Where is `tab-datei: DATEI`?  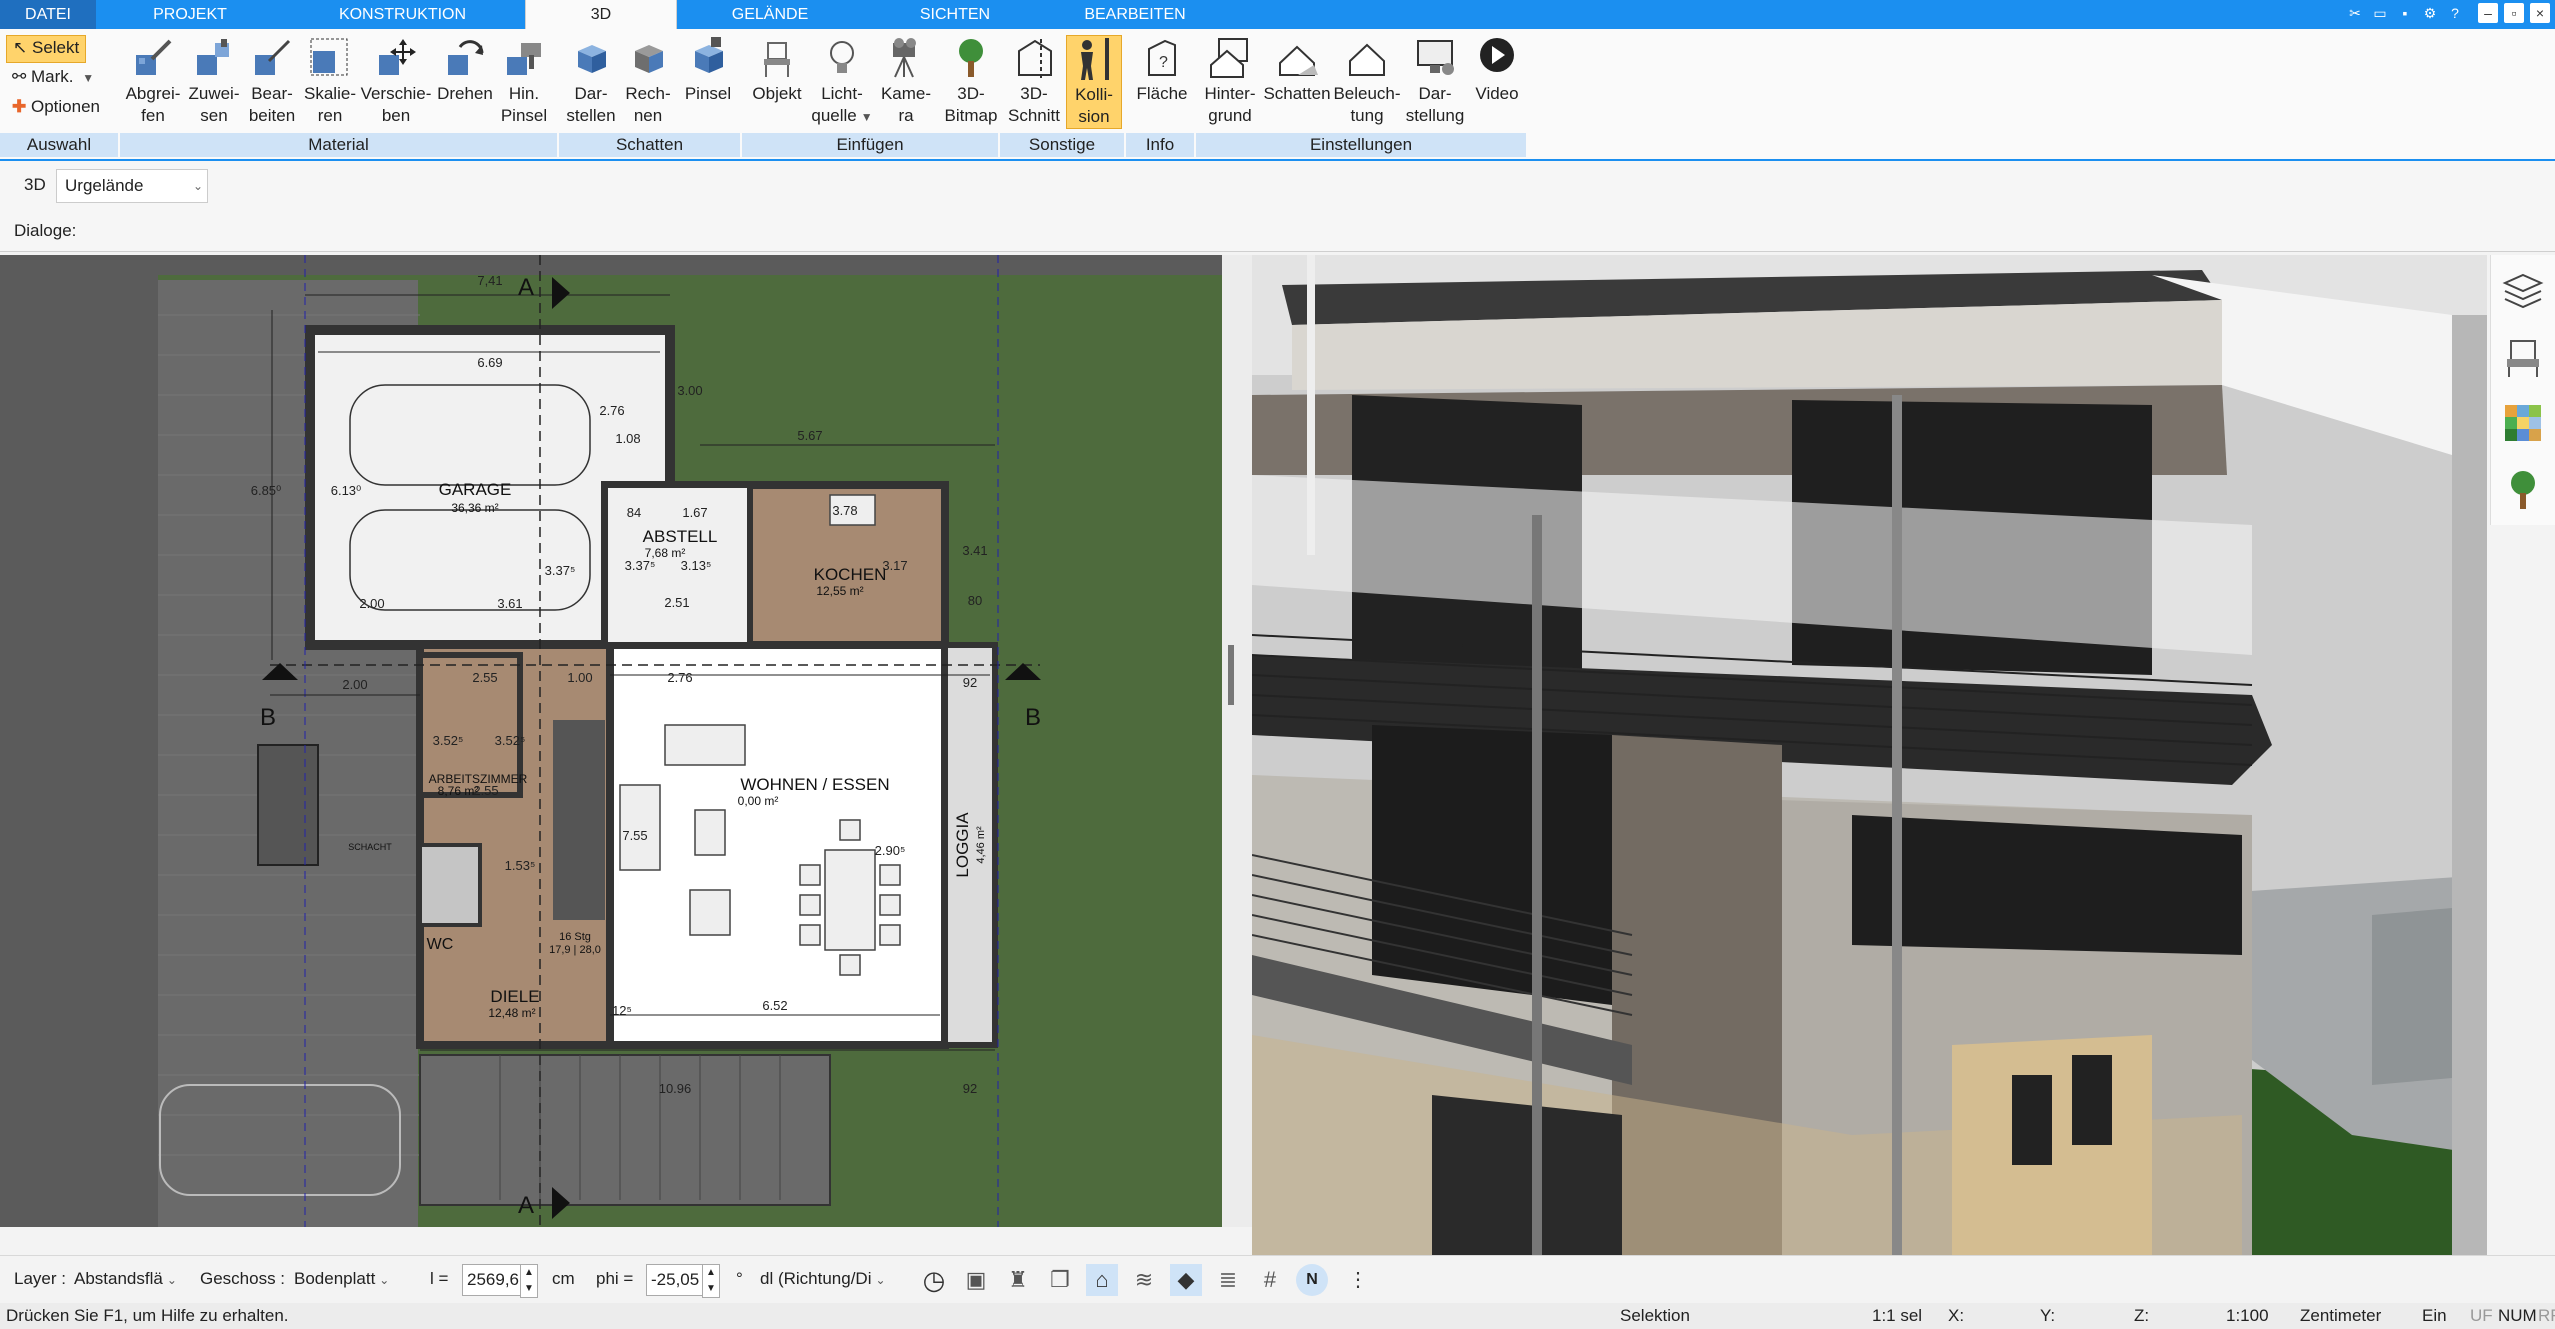 tab-datei: DATEI is located at coordinates (48, 14).